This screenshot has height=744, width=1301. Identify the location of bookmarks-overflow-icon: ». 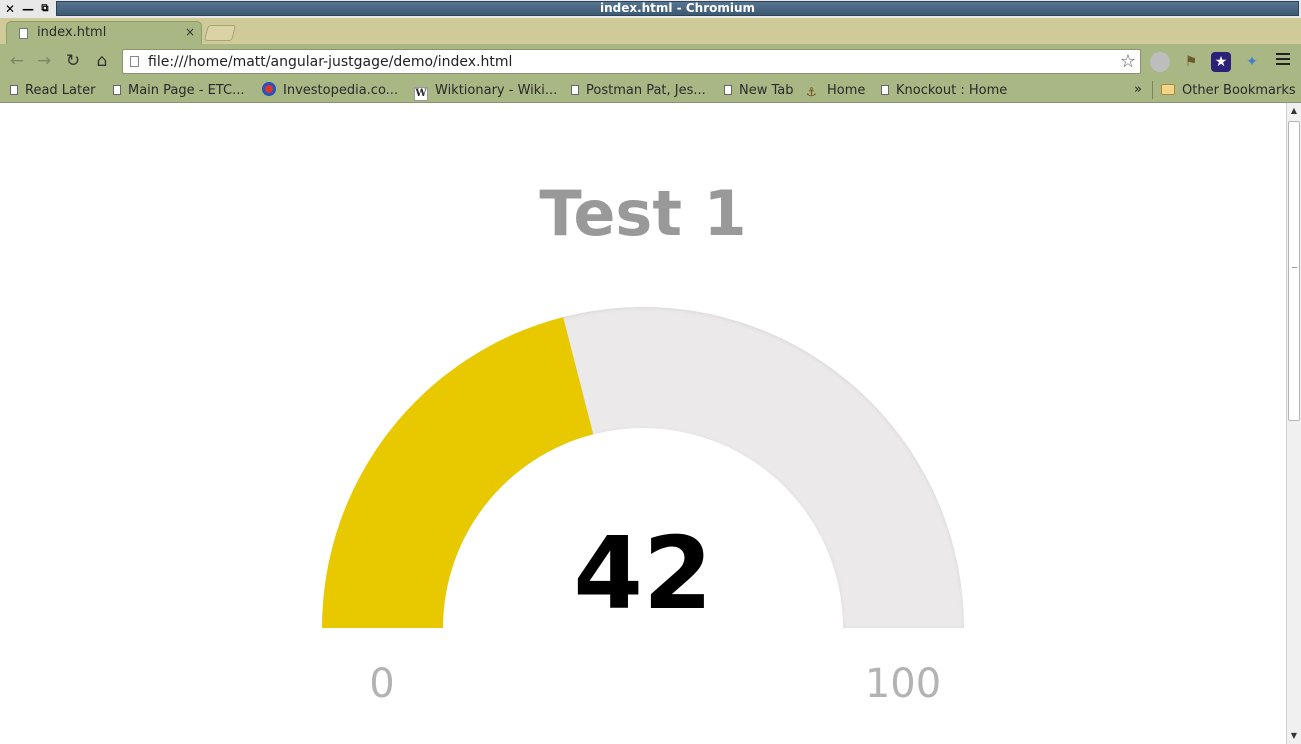
(1138, 89).